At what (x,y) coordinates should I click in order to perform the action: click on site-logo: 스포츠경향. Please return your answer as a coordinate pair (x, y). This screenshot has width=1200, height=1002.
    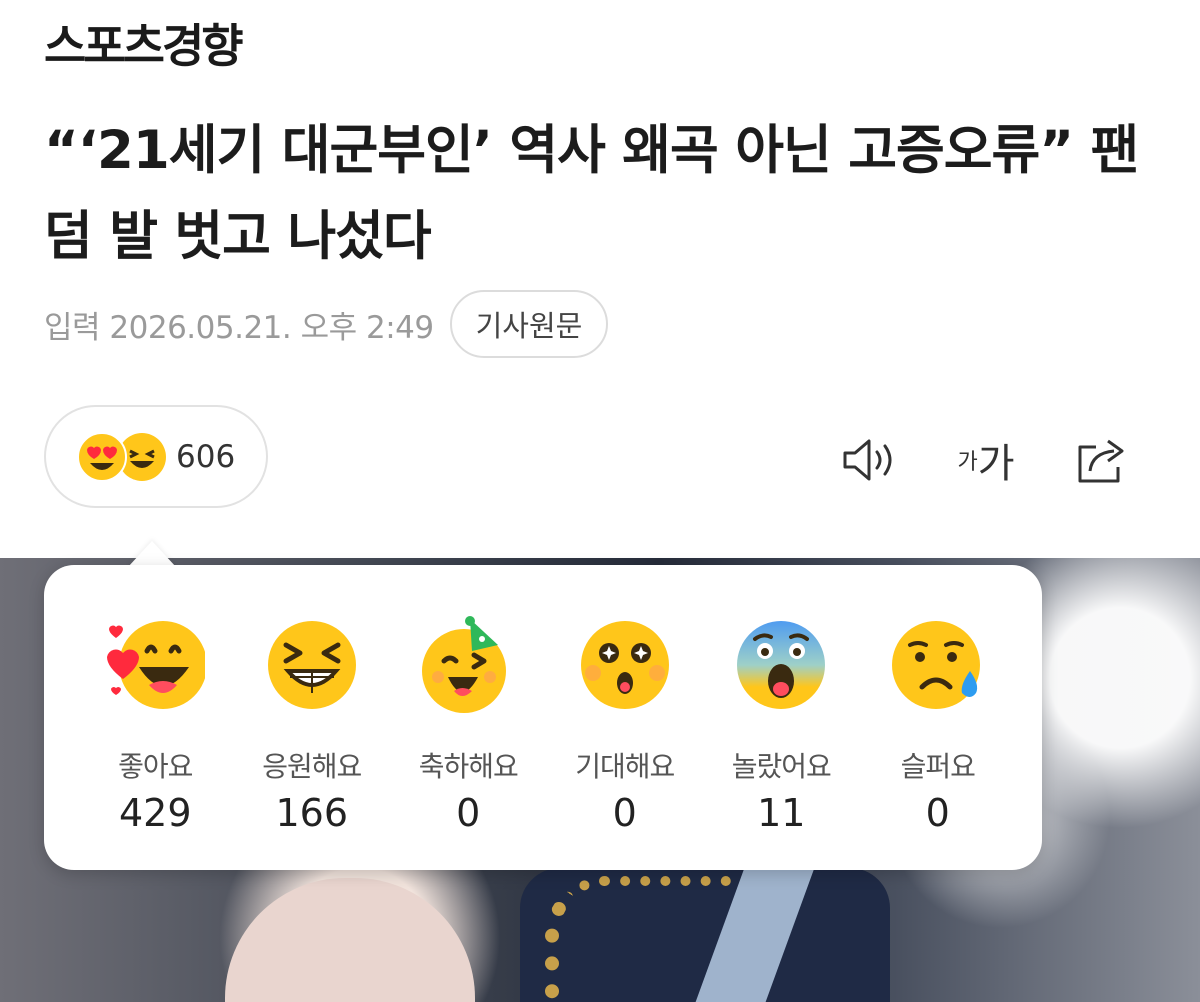
    Looking at the image, I should click on (144, 43).